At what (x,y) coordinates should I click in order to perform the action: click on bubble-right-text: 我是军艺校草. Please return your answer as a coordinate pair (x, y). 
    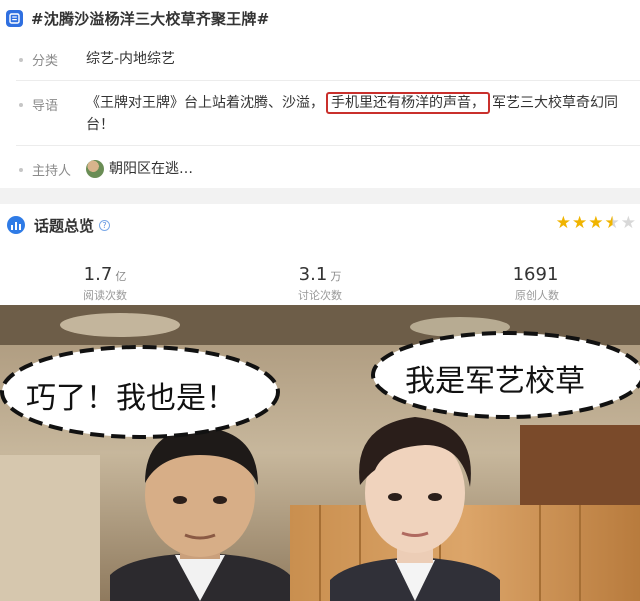
    Looking at the image, I should click on (495, 381).